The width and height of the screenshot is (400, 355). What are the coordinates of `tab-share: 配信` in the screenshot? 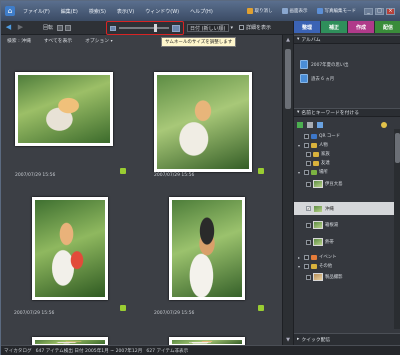 It's located at (387, 27).